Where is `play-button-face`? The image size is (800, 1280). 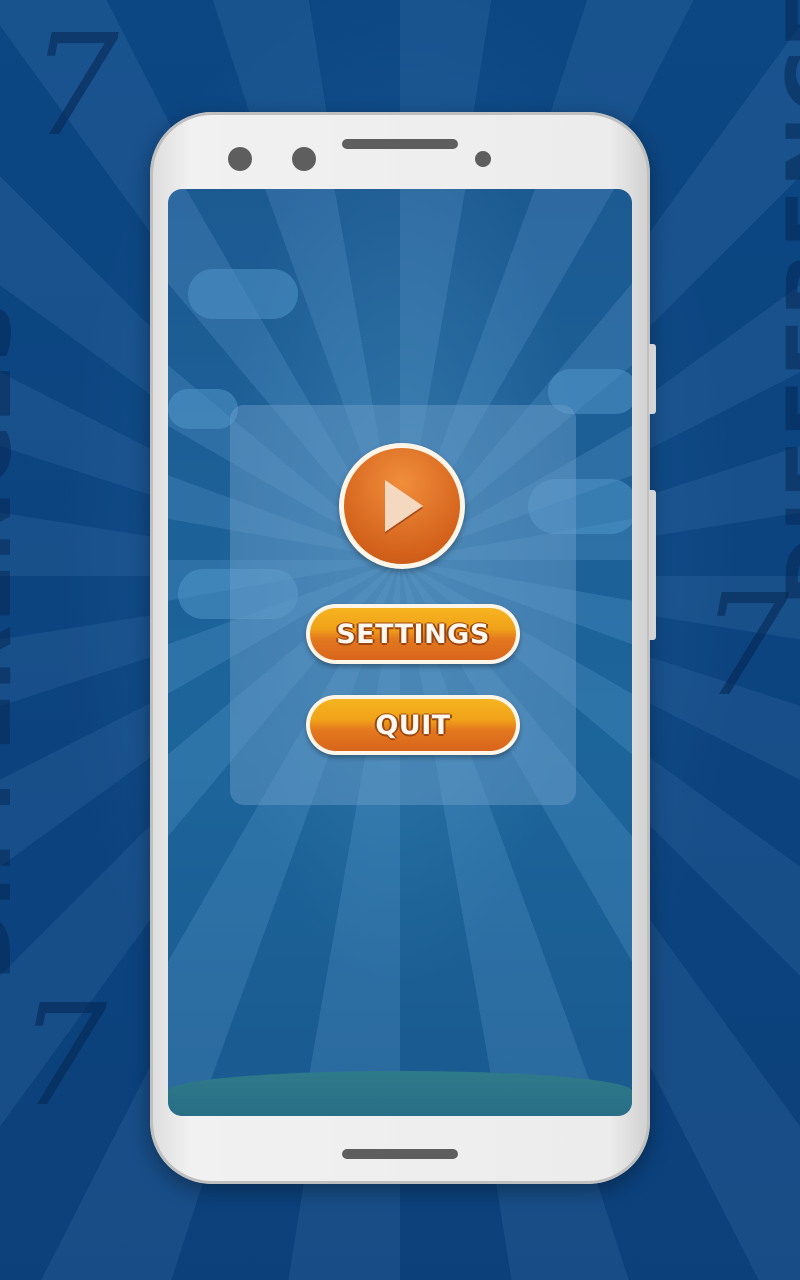 play-button-face is located at coordinates (402, 506).